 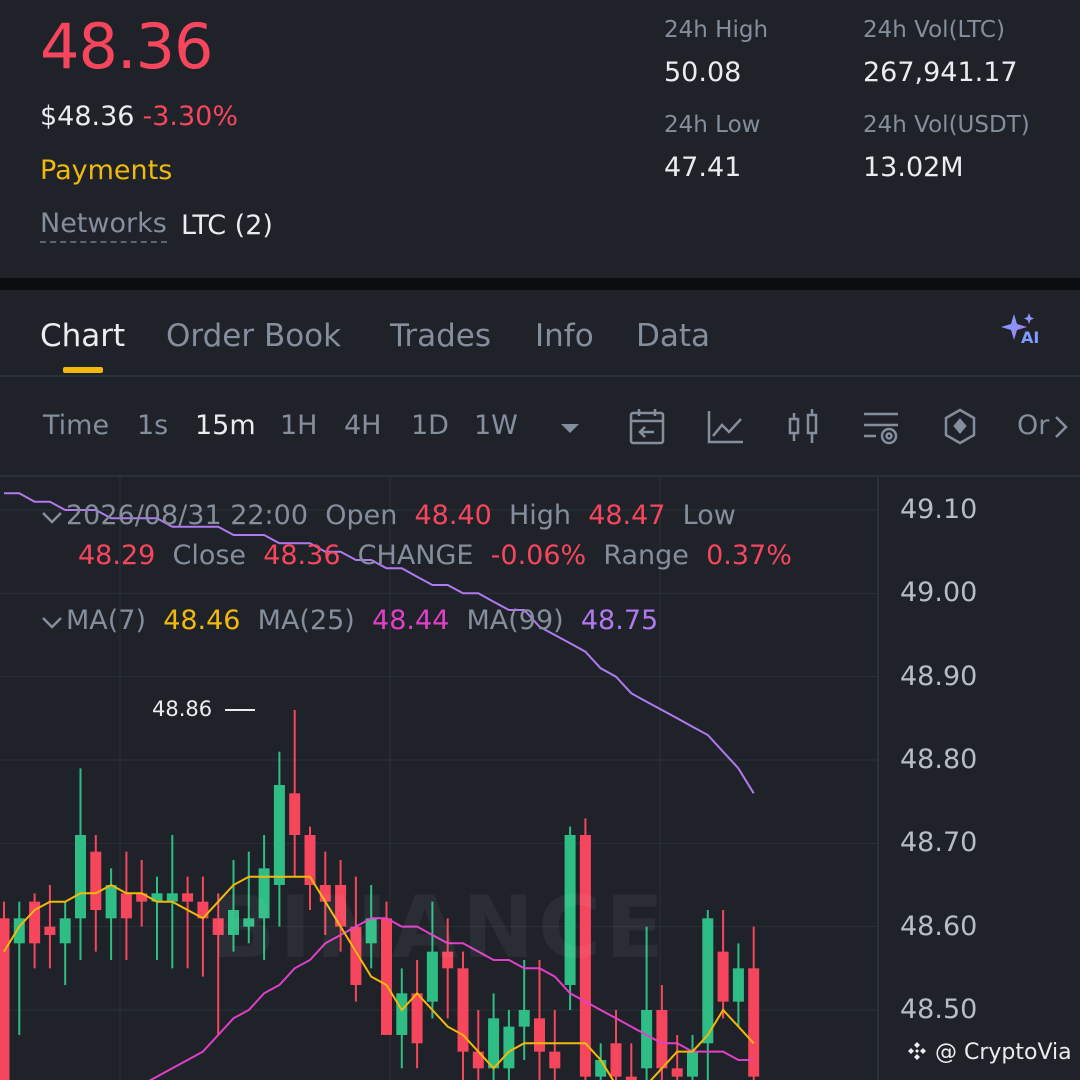 I want to click on candlestick-icon, so click(x=804, y=427).